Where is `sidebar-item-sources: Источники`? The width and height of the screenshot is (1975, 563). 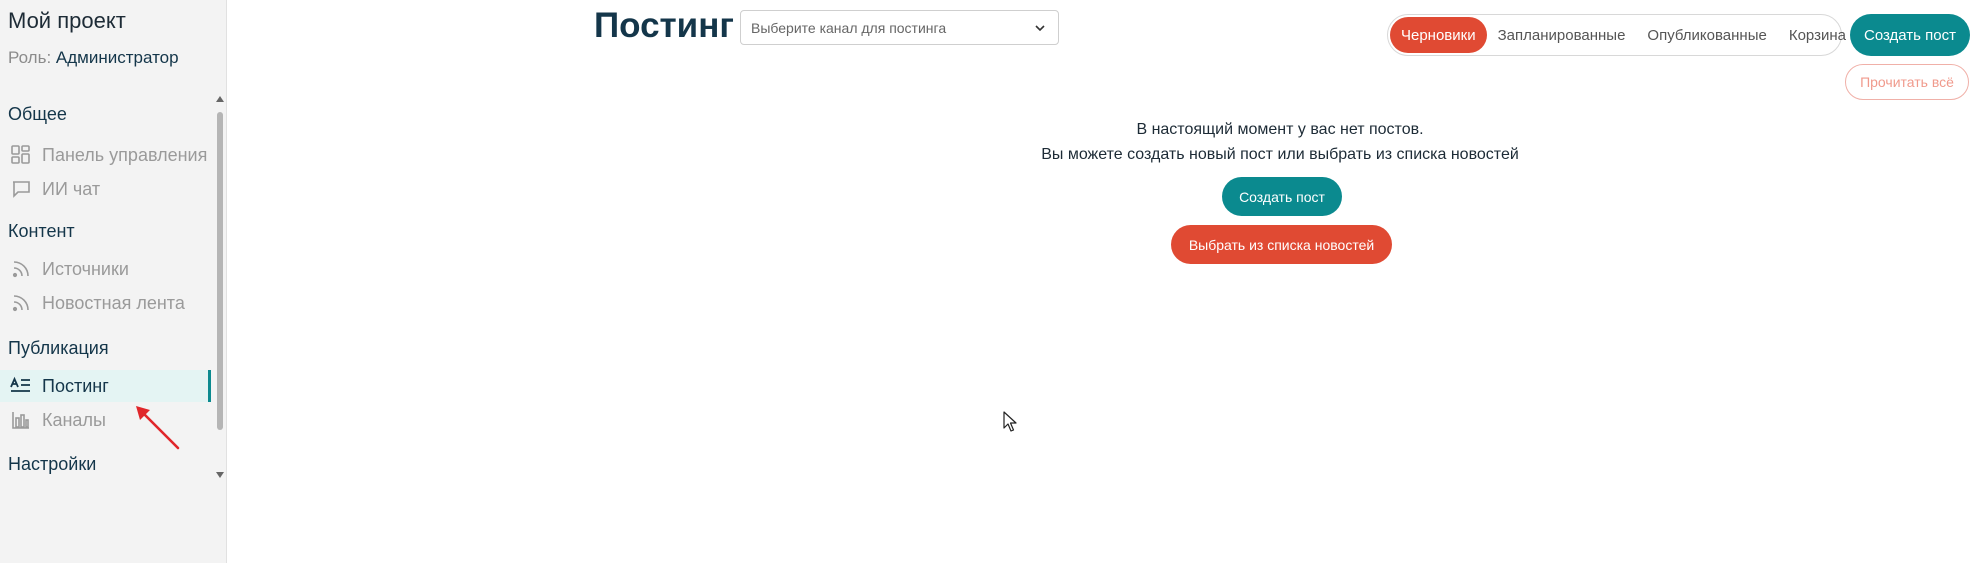 sidebar-item-sources: Источники is located at coordinates (105, 269).